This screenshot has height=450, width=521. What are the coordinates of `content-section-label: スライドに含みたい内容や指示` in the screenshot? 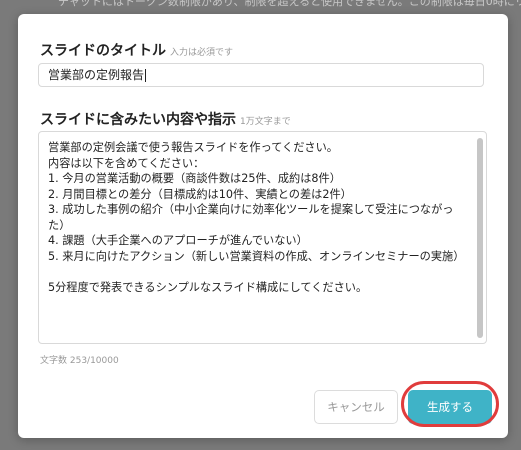 It's located at (138, 120).